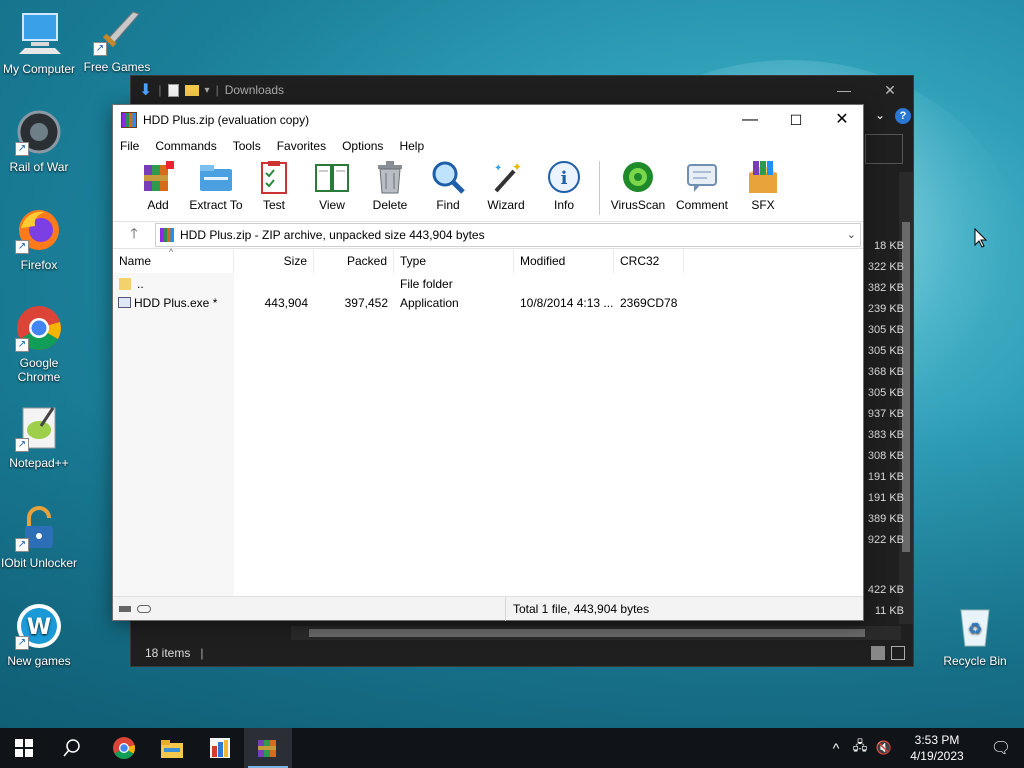 The height and width of the screenshot is (768, 1024). What do you see at coordinates (129, 146) in the screenshot?
I see `menu-file: File` at bounding box center [129, 146].